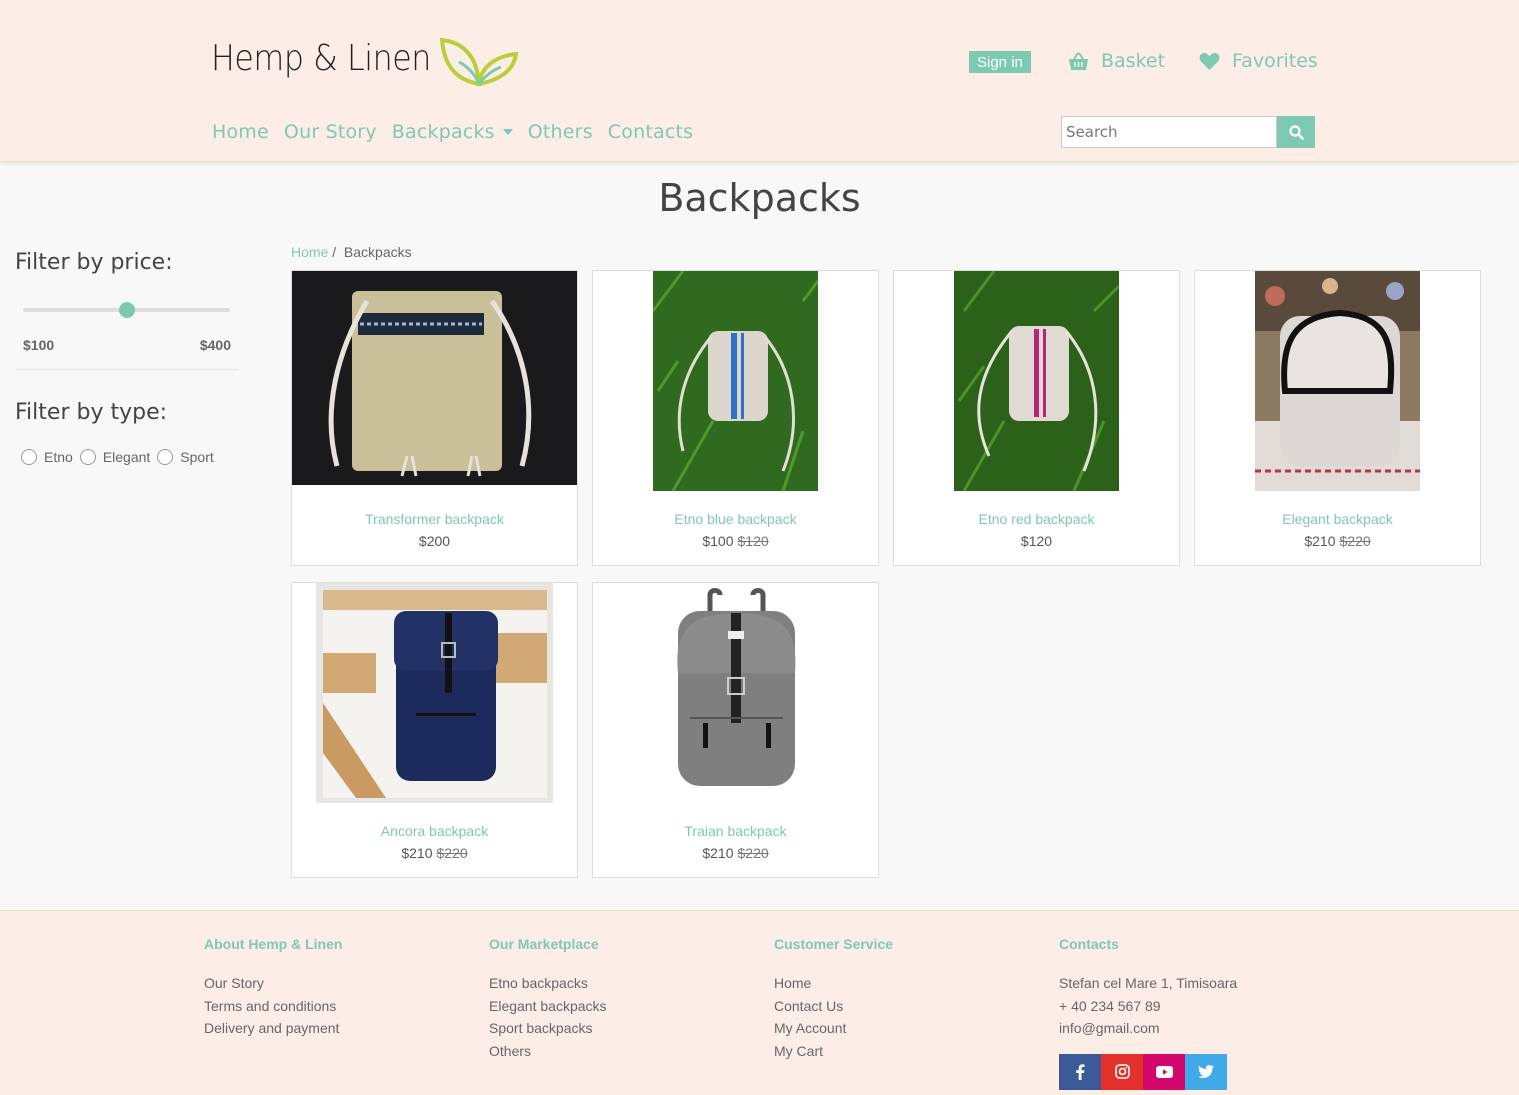 This screenshot has height=1095, width=1519. Describe the element at coordinates (560, 132) in the screenshot. I see `nav-others: Others` at that location.